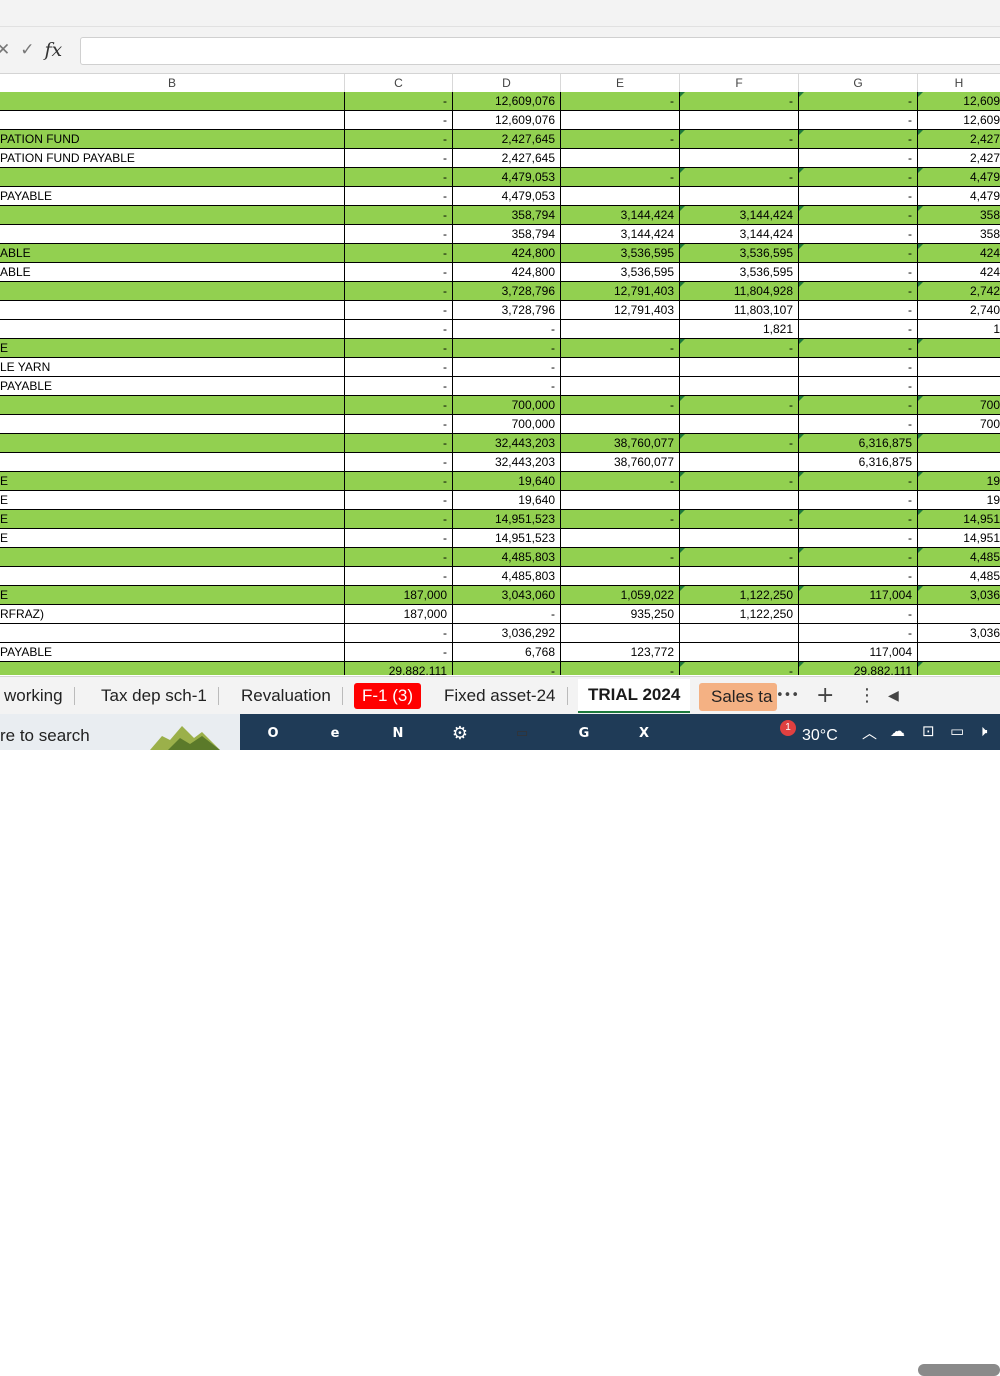  Describe the element at coordinates (982, 731) in the screenshot. I see `volume-icon: 🕨` at that location.